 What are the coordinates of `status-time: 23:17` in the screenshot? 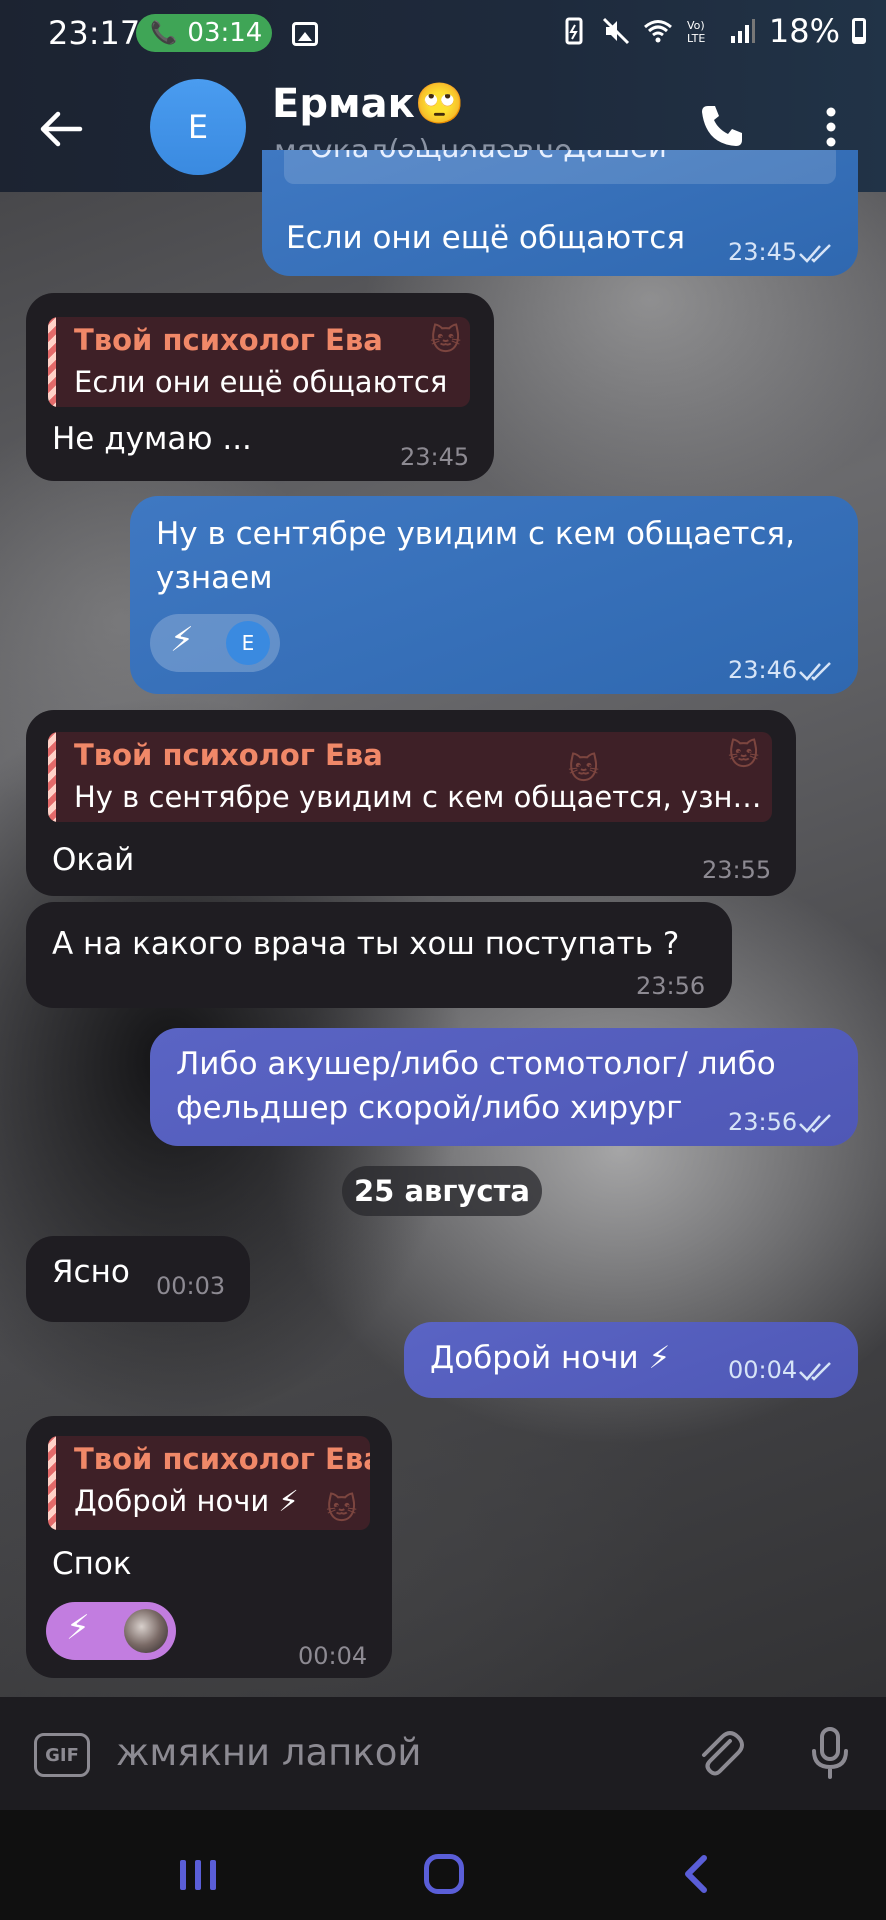 It's located at (94, 33).